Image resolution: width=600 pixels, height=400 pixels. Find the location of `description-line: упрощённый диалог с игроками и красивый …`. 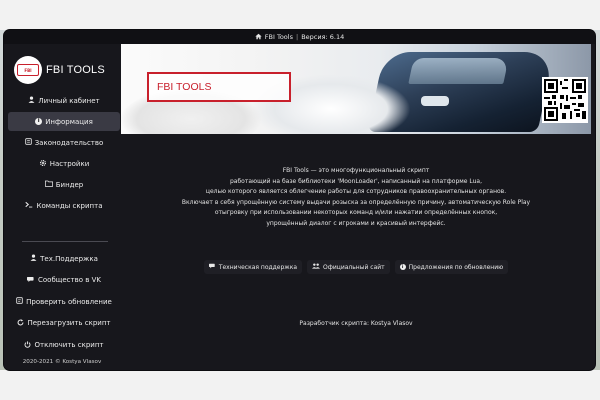

description-line: упрощённый диалог с игроками и красивый … is located at coordinates (356, 223).